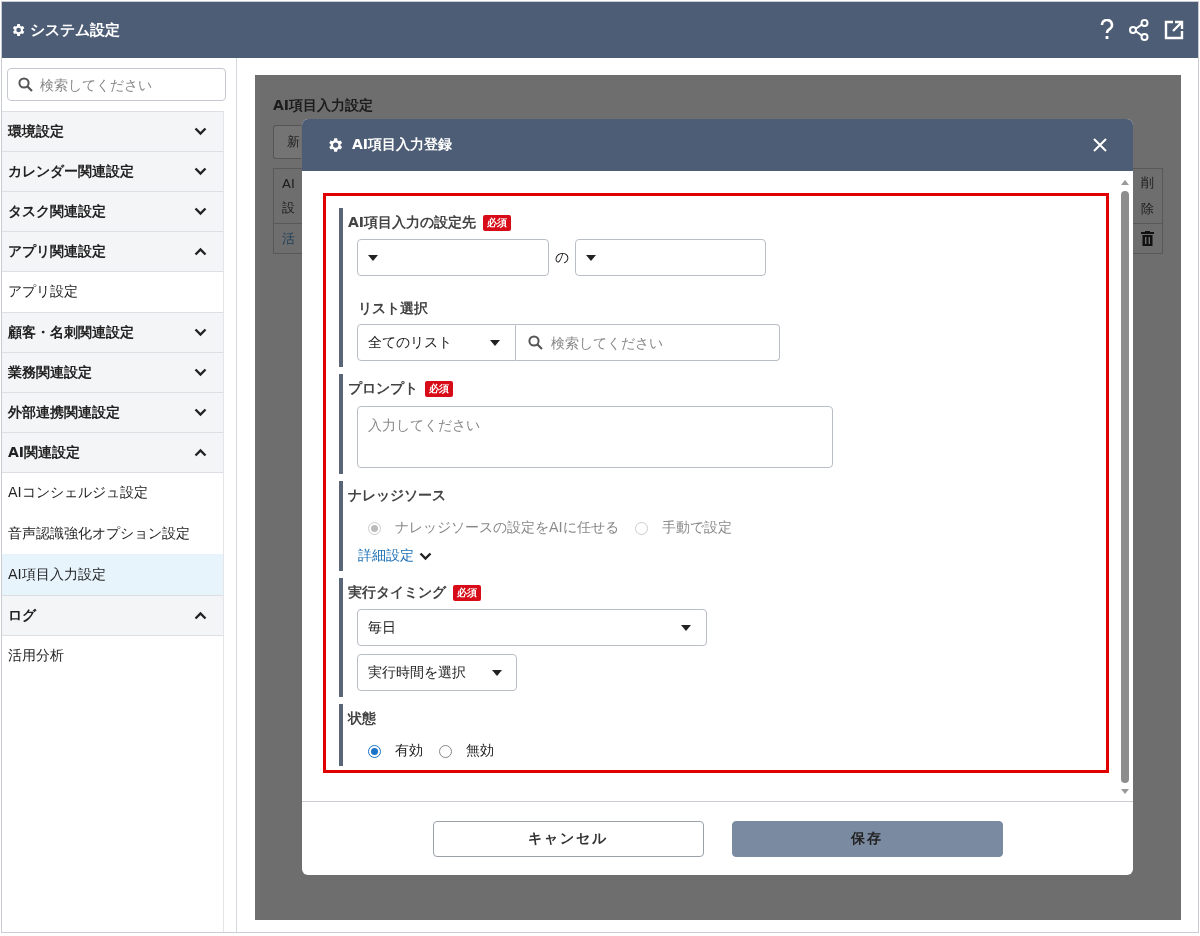 The width and height of the screenshot is (1200, 936). What do you see at coordinates (18, 30) in the screenshot?
I see `gear-icon` at bounding box center [18, 30].